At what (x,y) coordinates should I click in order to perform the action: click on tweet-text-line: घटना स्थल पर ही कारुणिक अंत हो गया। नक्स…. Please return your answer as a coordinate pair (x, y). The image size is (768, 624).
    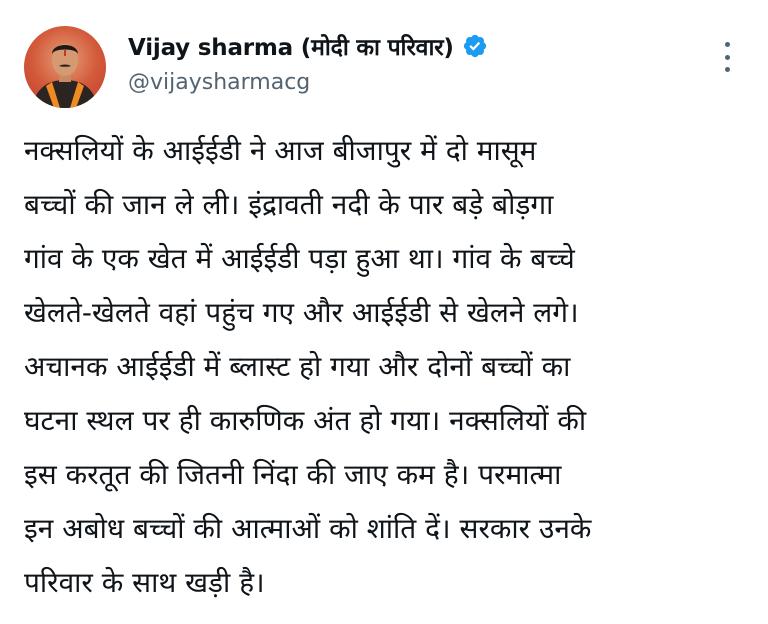
    Looking at the image, I should click on (305, 420).